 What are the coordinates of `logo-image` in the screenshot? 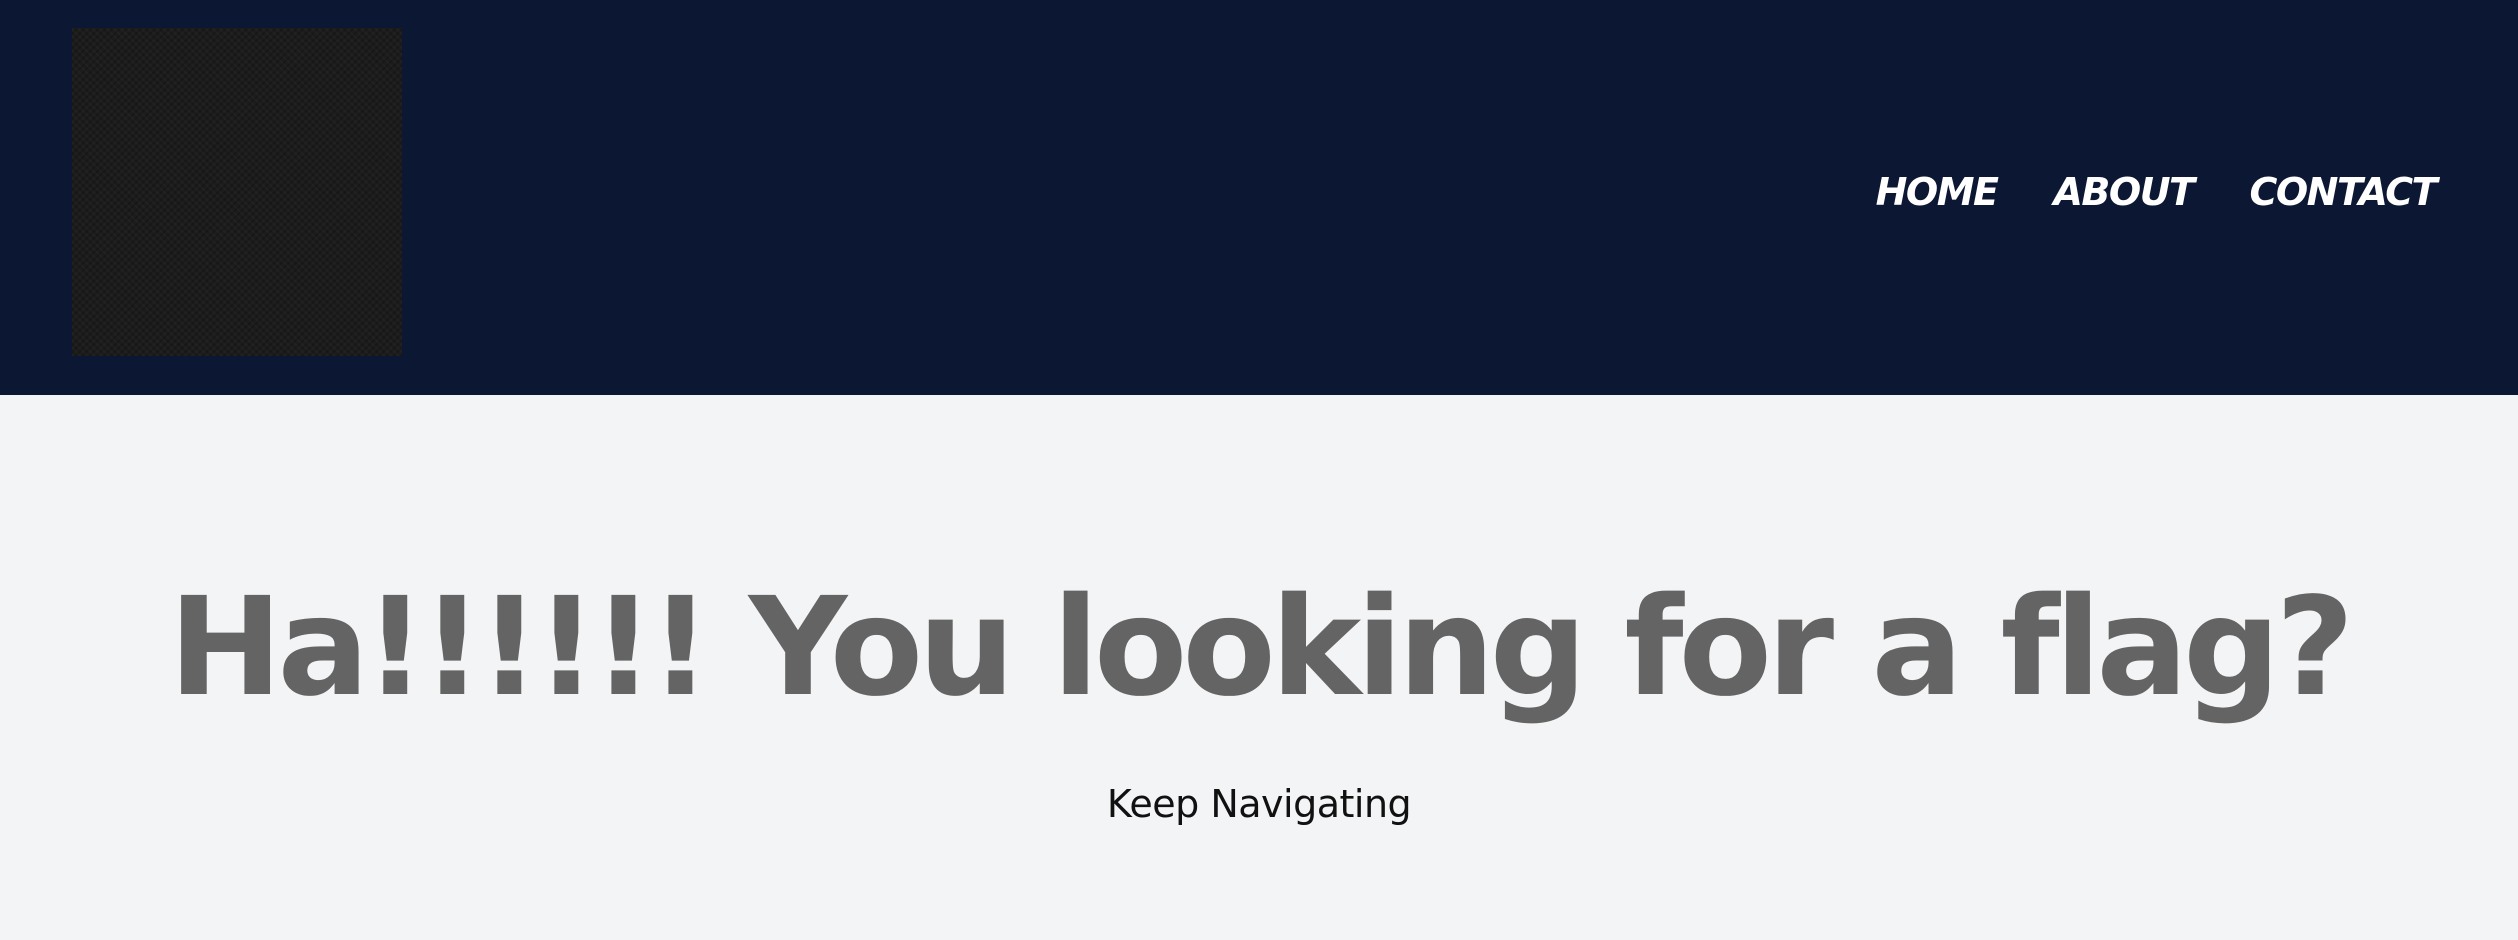 It's located at (237, 192).